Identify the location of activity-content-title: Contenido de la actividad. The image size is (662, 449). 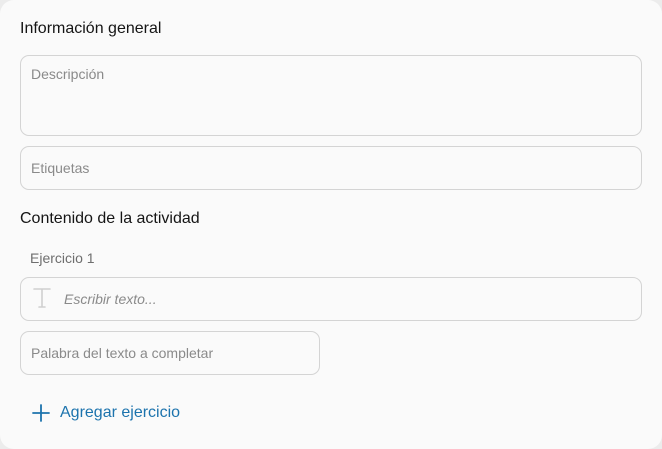
(110, 218).